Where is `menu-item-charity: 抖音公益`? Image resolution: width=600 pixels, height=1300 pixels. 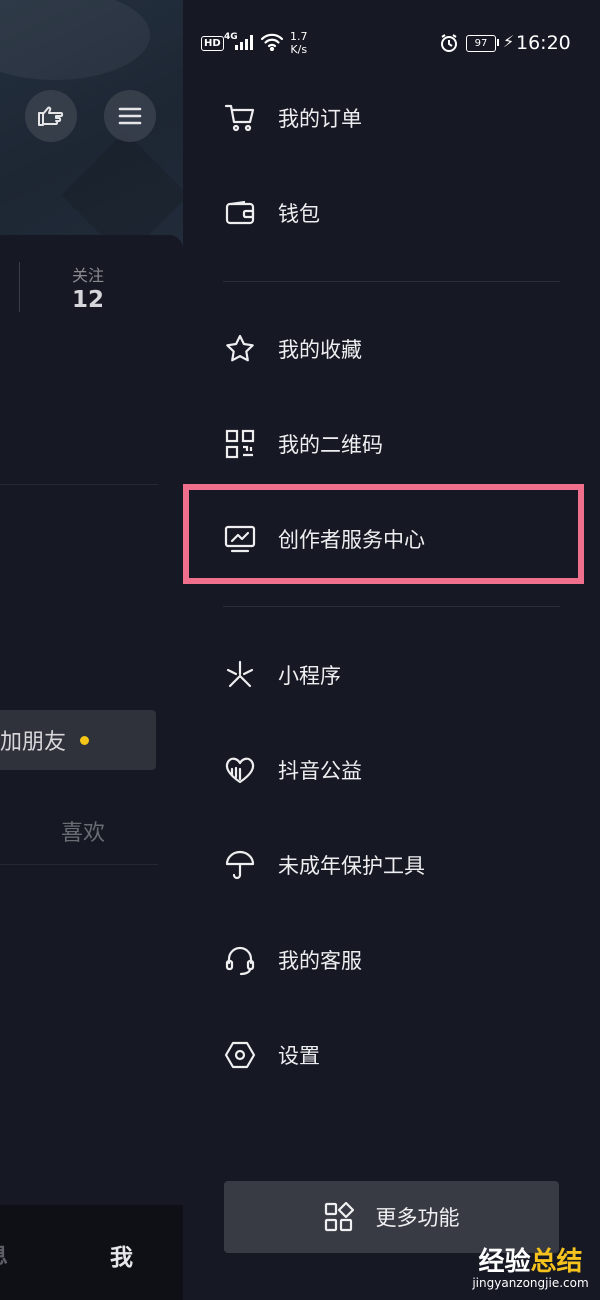
menu-item-charity: 抖音公益 is located at coordinates (393, 770).